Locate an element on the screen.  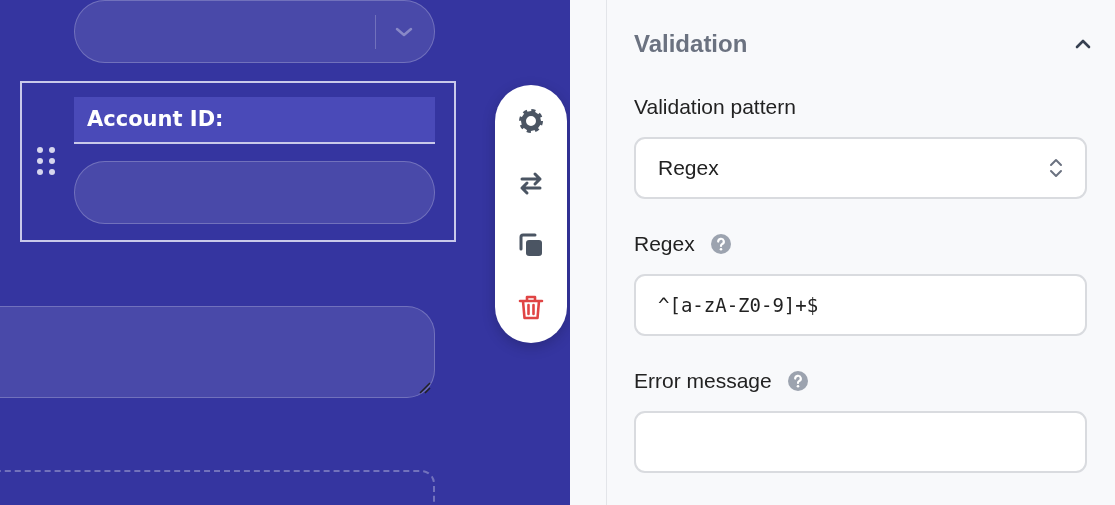
chevron-down-icon is located at coordinates (404, 31).